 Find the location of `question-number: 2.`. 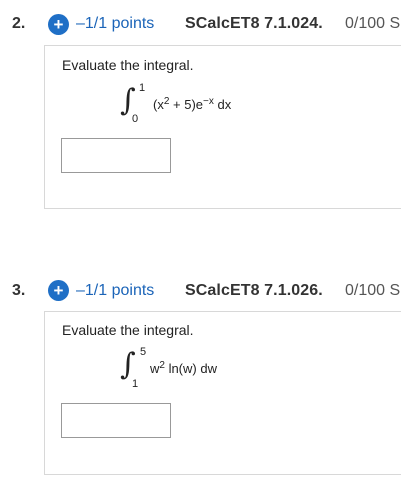

question-number: 2. is located at coordinates (19, 23).